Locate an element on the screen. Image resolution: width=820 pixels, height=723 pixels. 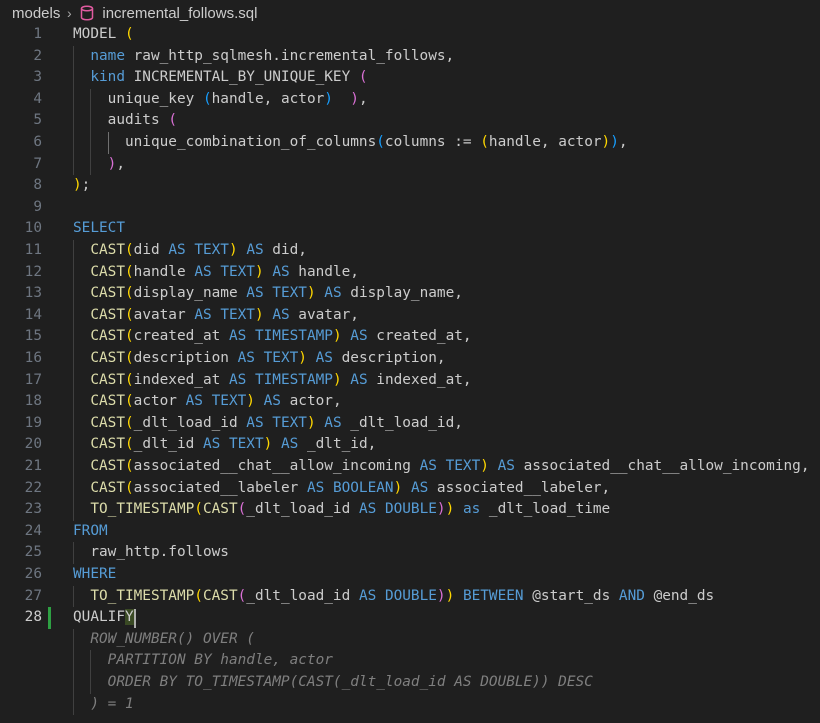
line-number: 16 is located at coordinates (33, 358).